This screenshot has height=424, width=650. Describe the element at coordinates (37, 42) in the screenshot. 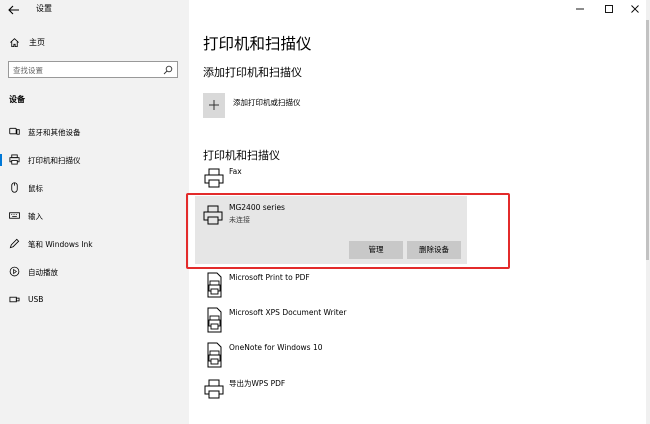

I see `home-label: 主页` at that location.